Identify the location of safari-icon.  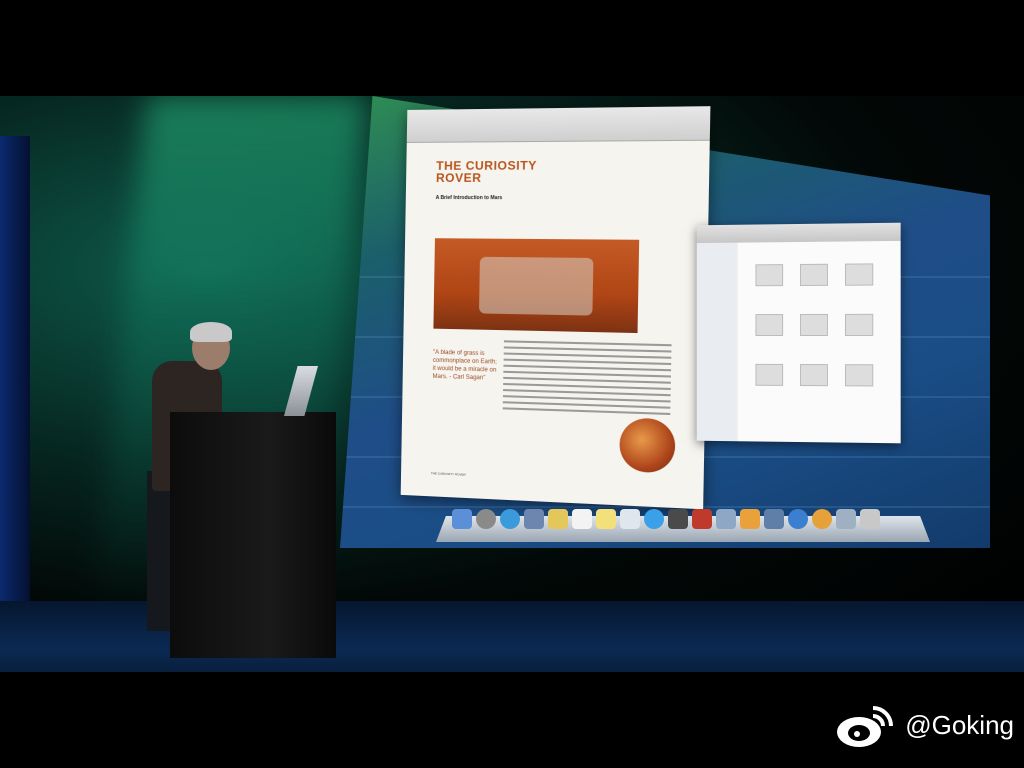
(510, 519).